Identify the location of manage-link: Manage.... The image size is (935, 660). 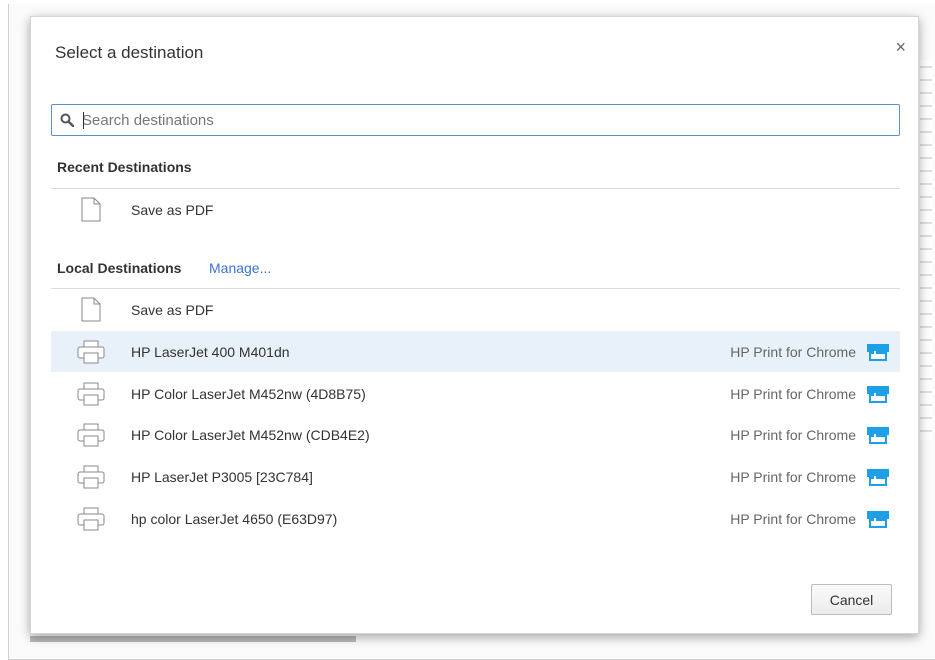
(240, 268).